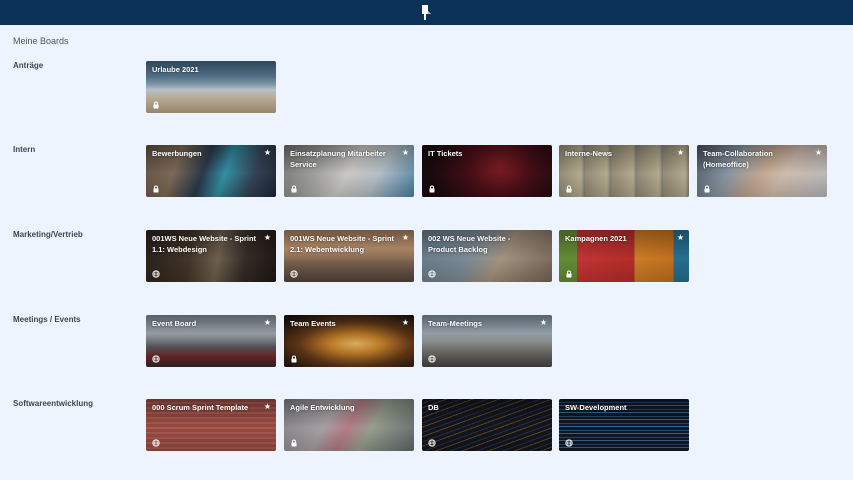 The height and width of the screenshot is (480, 853). Describe the element at coordinates (762, 171) in the screenshot. I see `board-team-collaboration: Team-Collaboration (Homeoffice) ★` at that location.